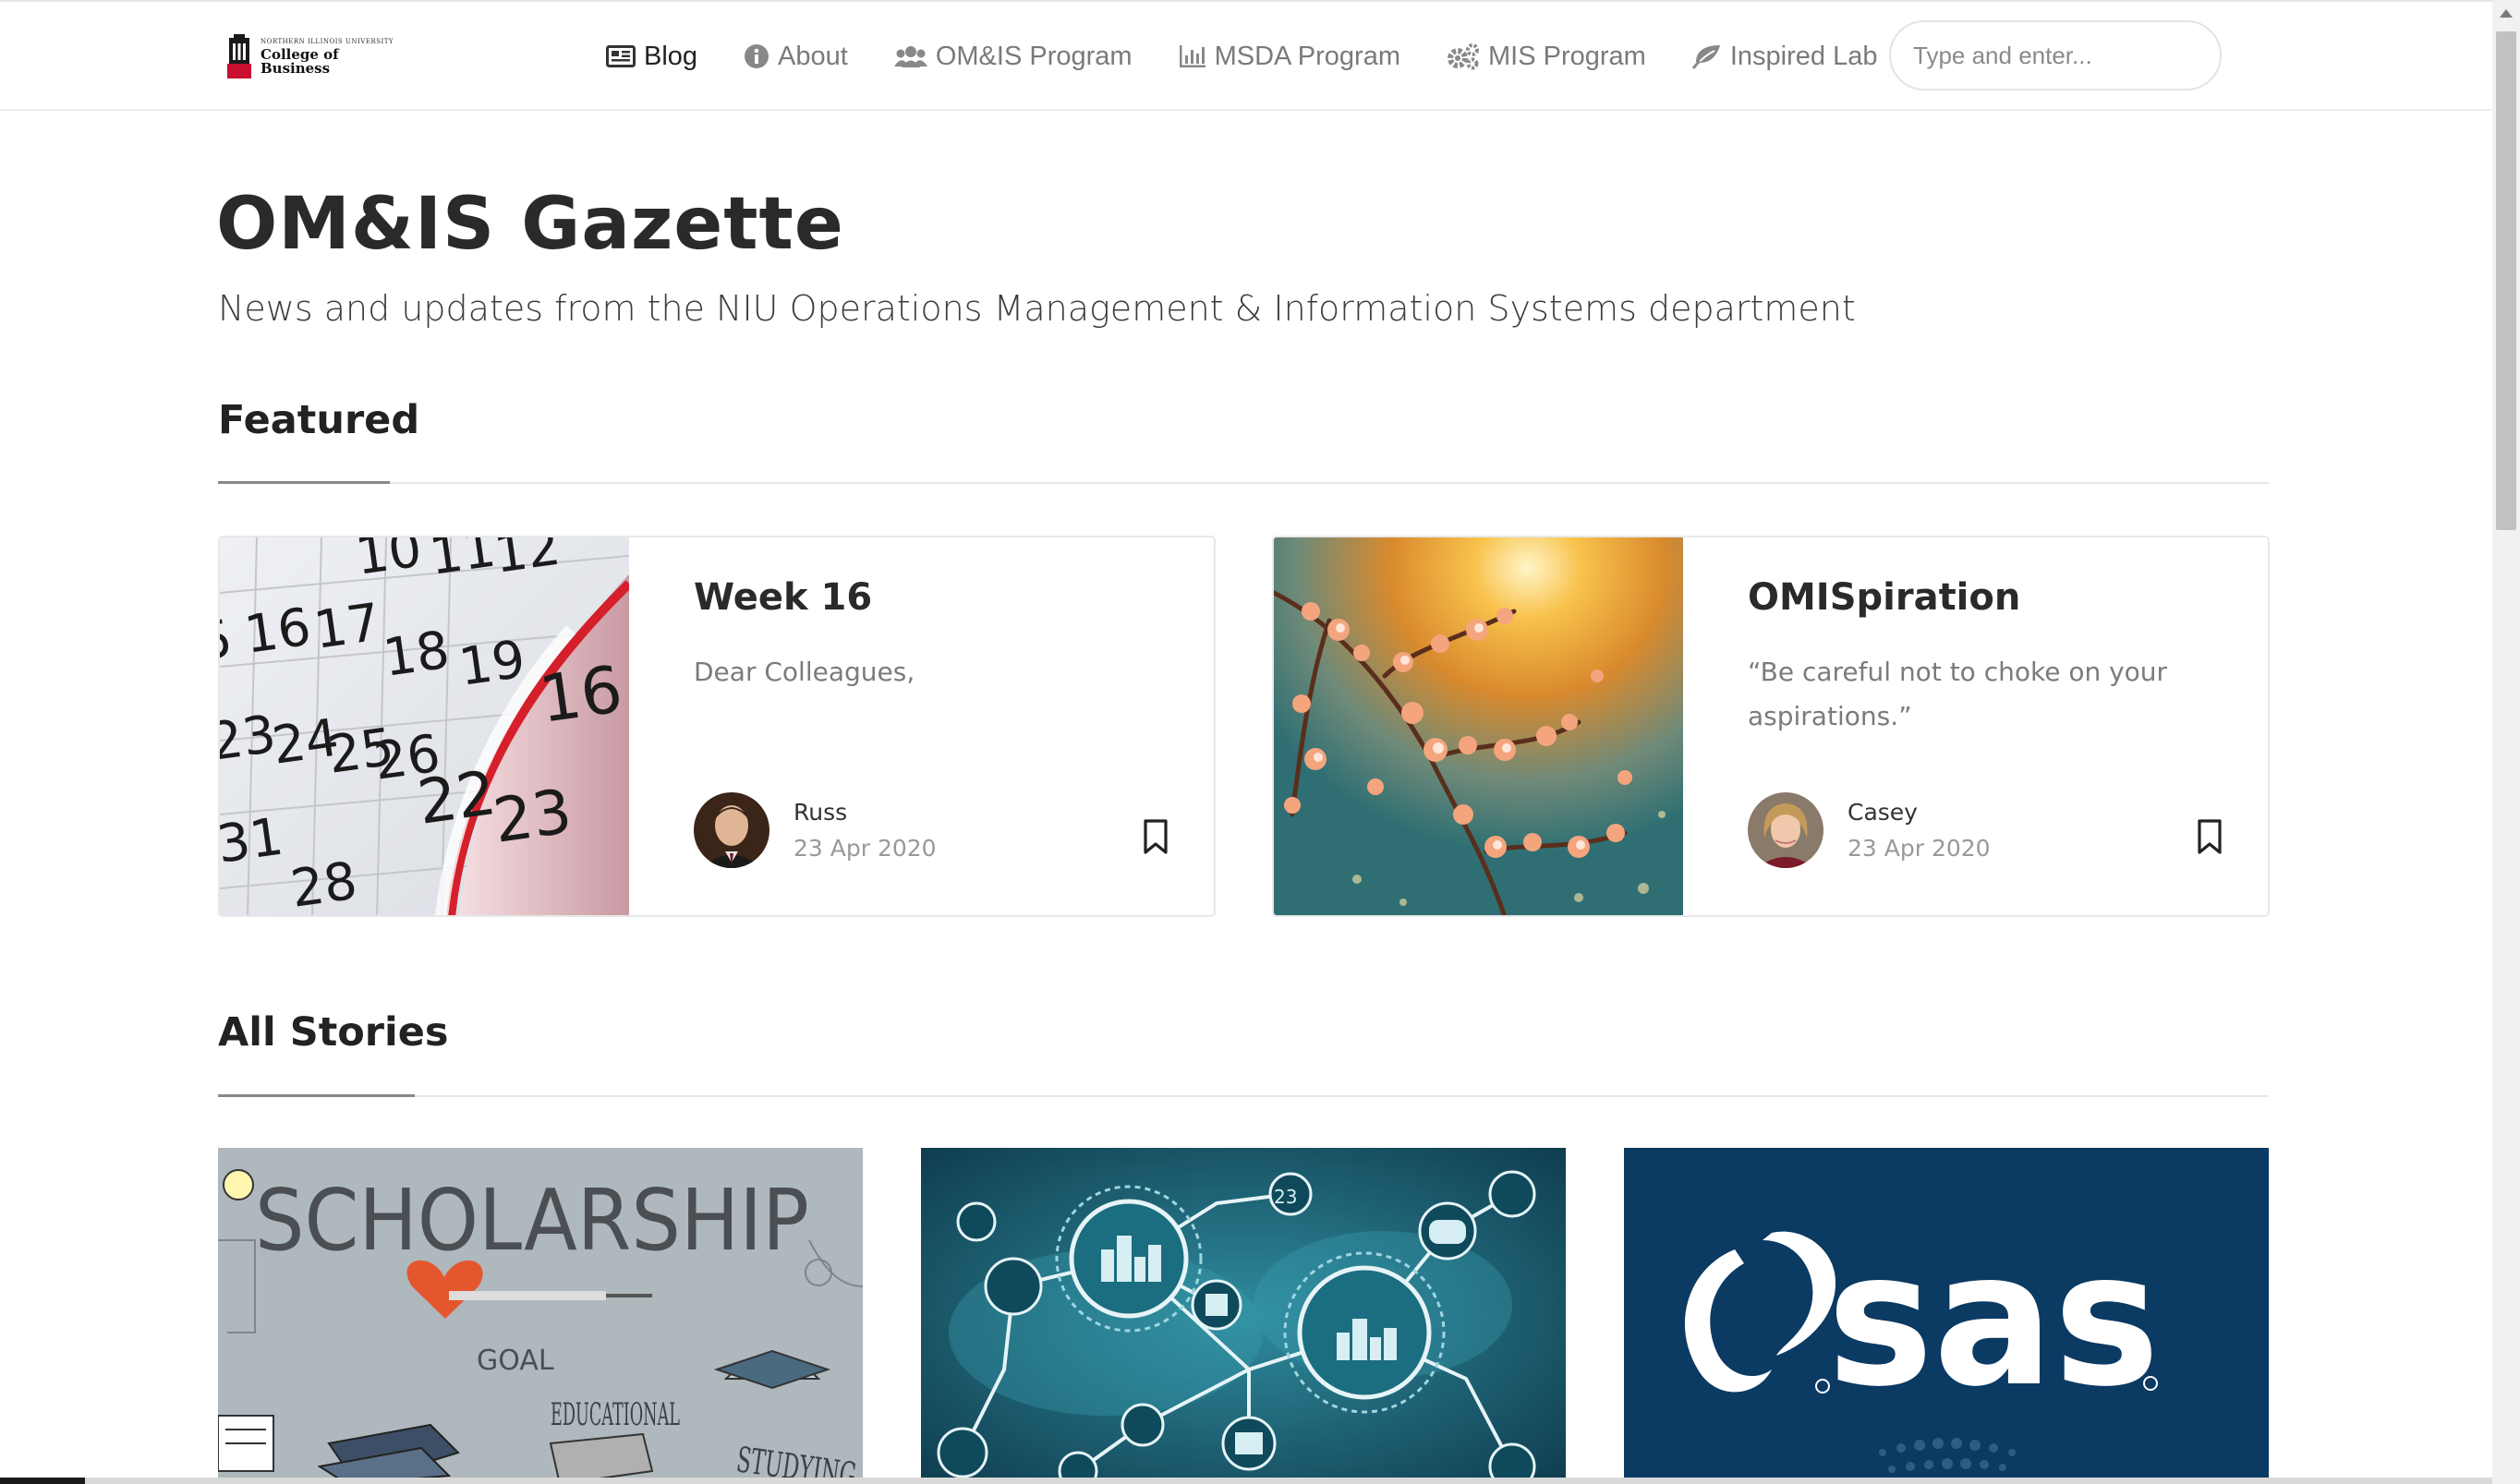 The width and height of the screenshot is (2520, 1484). I want to click on all-stories-heading: All Stories, so click(333, 1032).